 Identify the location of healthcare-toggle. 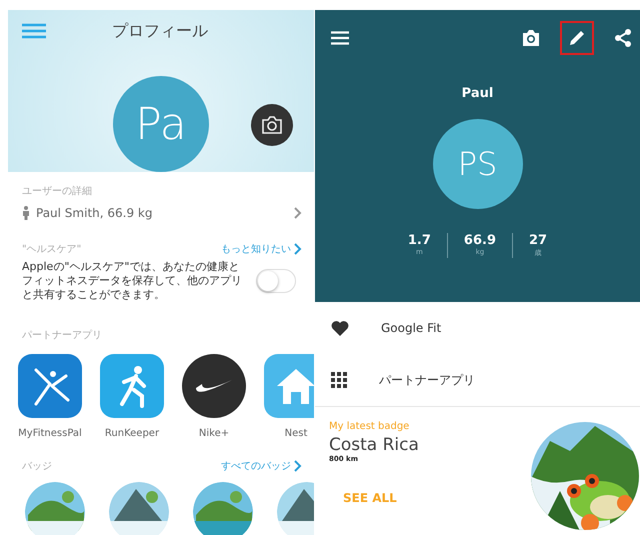
(276, 281).